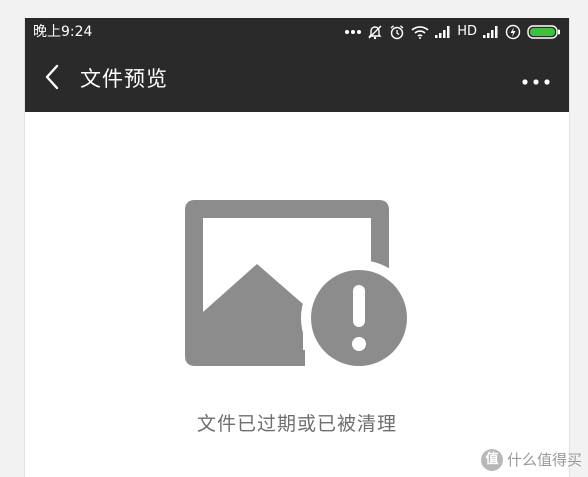  What do you see at coordinates (296, 424) in the screenshot?
I see `expired-message: 文件已过期或已被清理` at bounding box center [296, 424].